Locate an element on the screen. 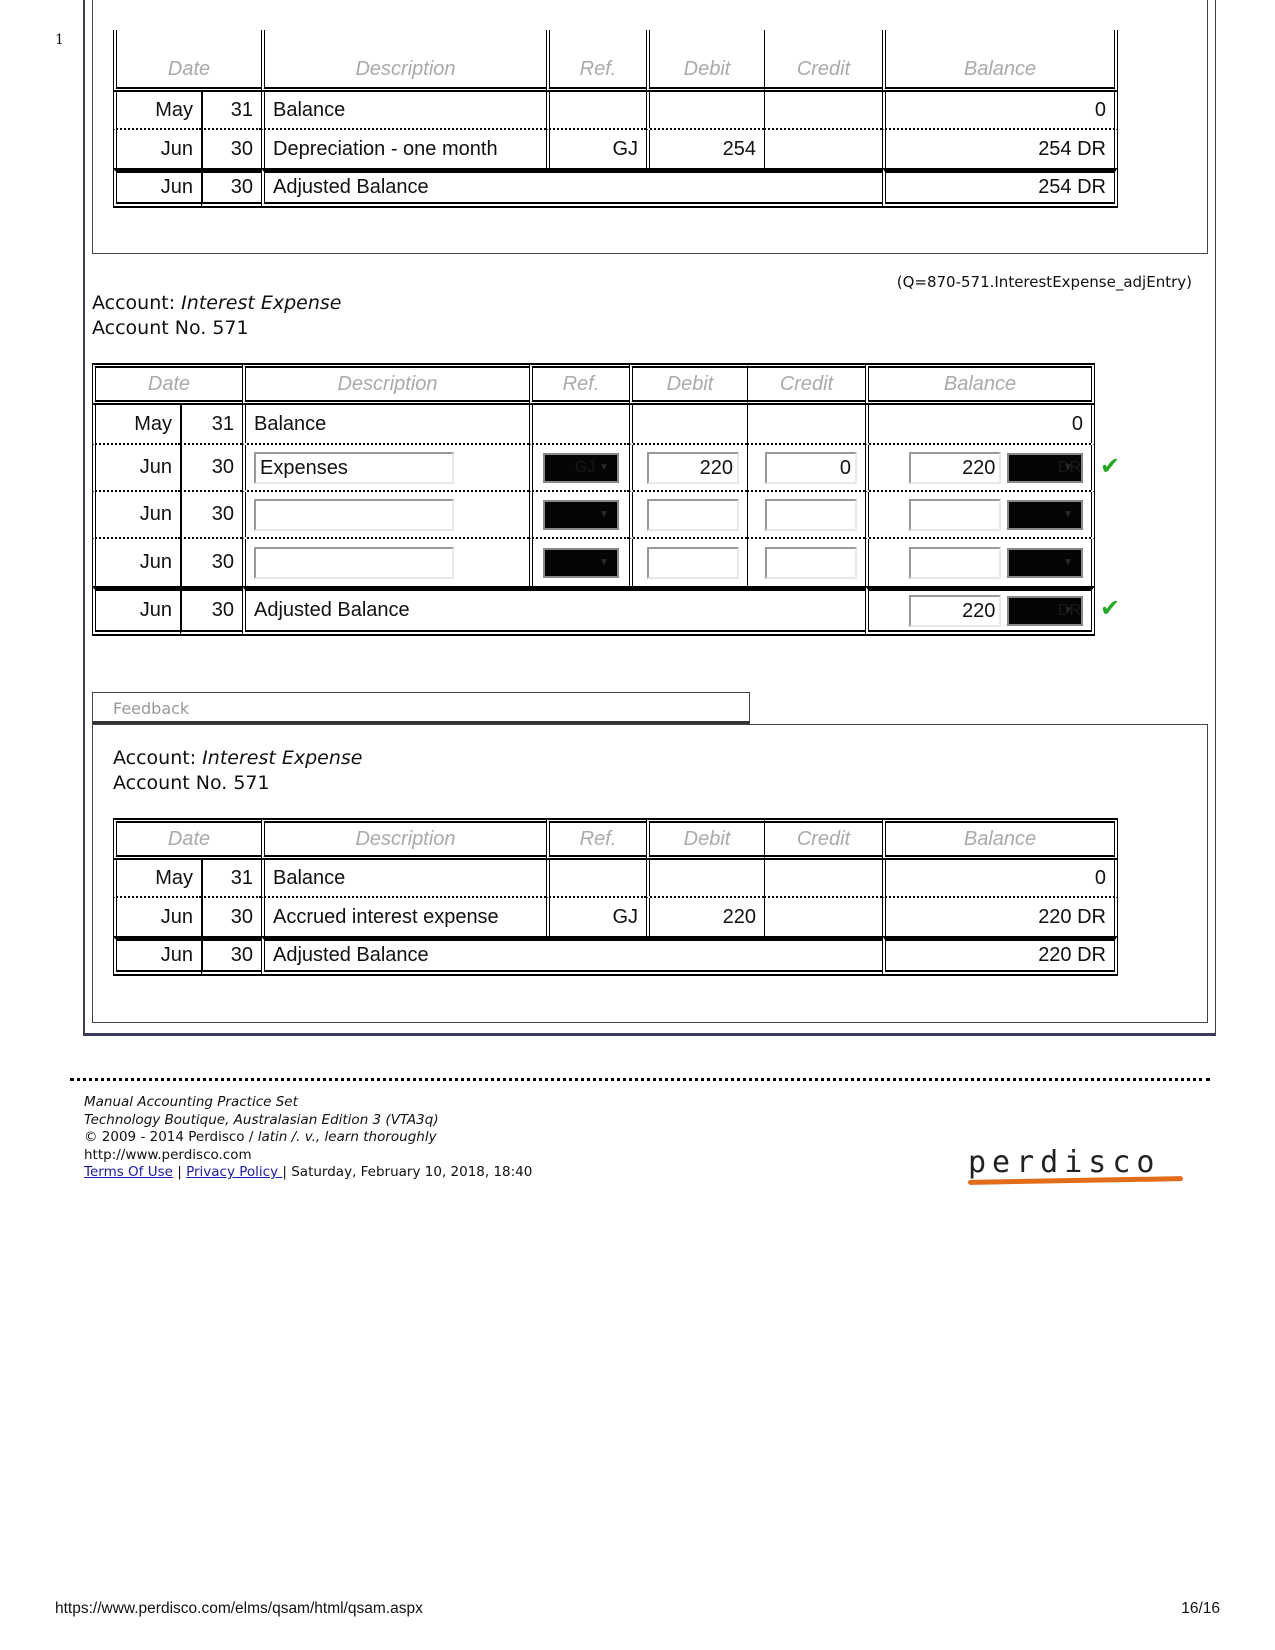  col-header-date: Date is located at coordinates (187, 839).